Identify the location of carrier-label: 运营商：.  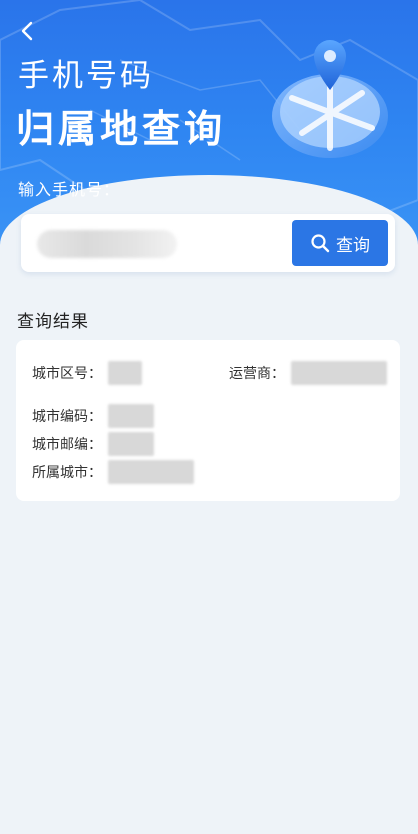
(257, 374).